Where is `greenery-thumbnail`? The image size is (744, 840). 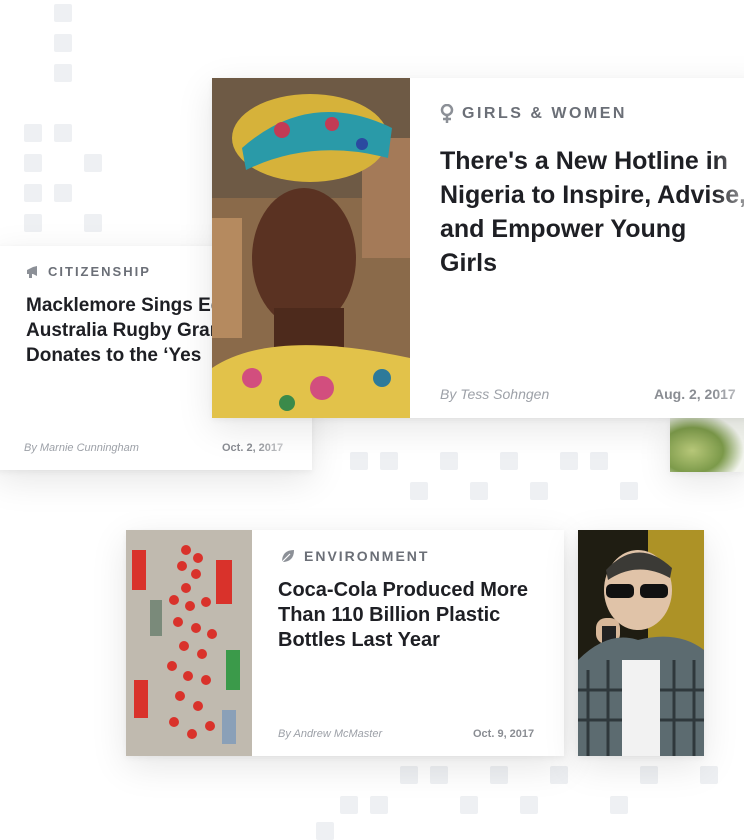 greenery-thumbnail is located at coordinates (707, 445).